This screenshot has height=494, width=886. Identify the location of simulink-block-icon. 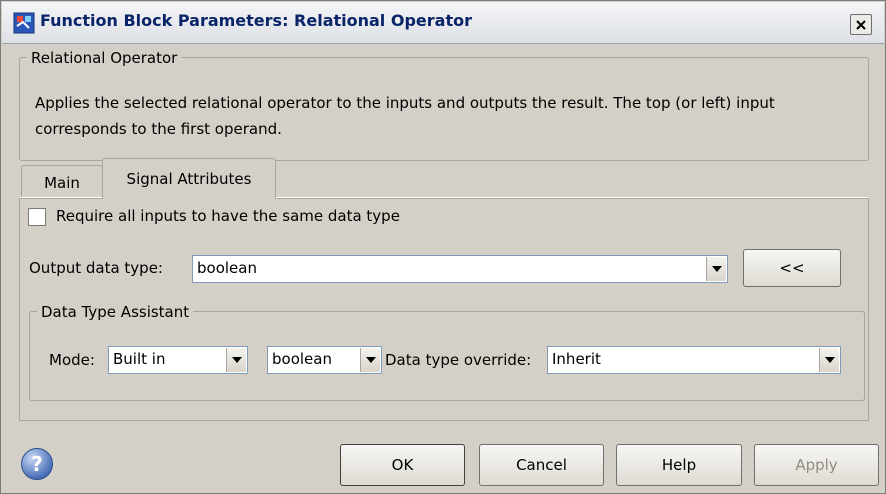
(24, 23).